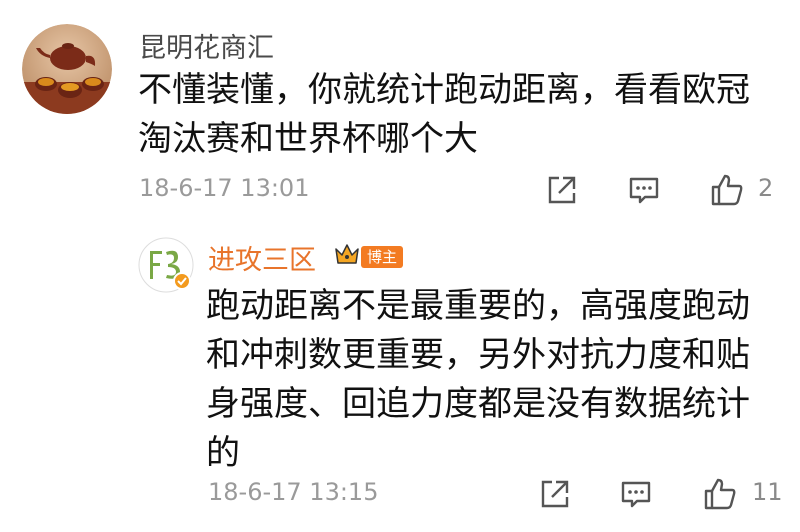 The width and height of the screenshot is (800, 532). I want to click on teapot-avatar-icon, so click(67, 69).